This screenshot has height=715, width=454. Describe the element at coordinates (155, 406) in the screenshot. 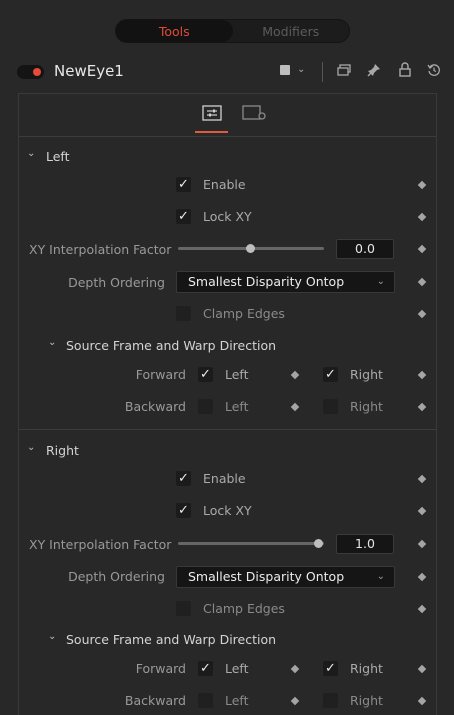

I see `backward-label-left: Backward` at that location.